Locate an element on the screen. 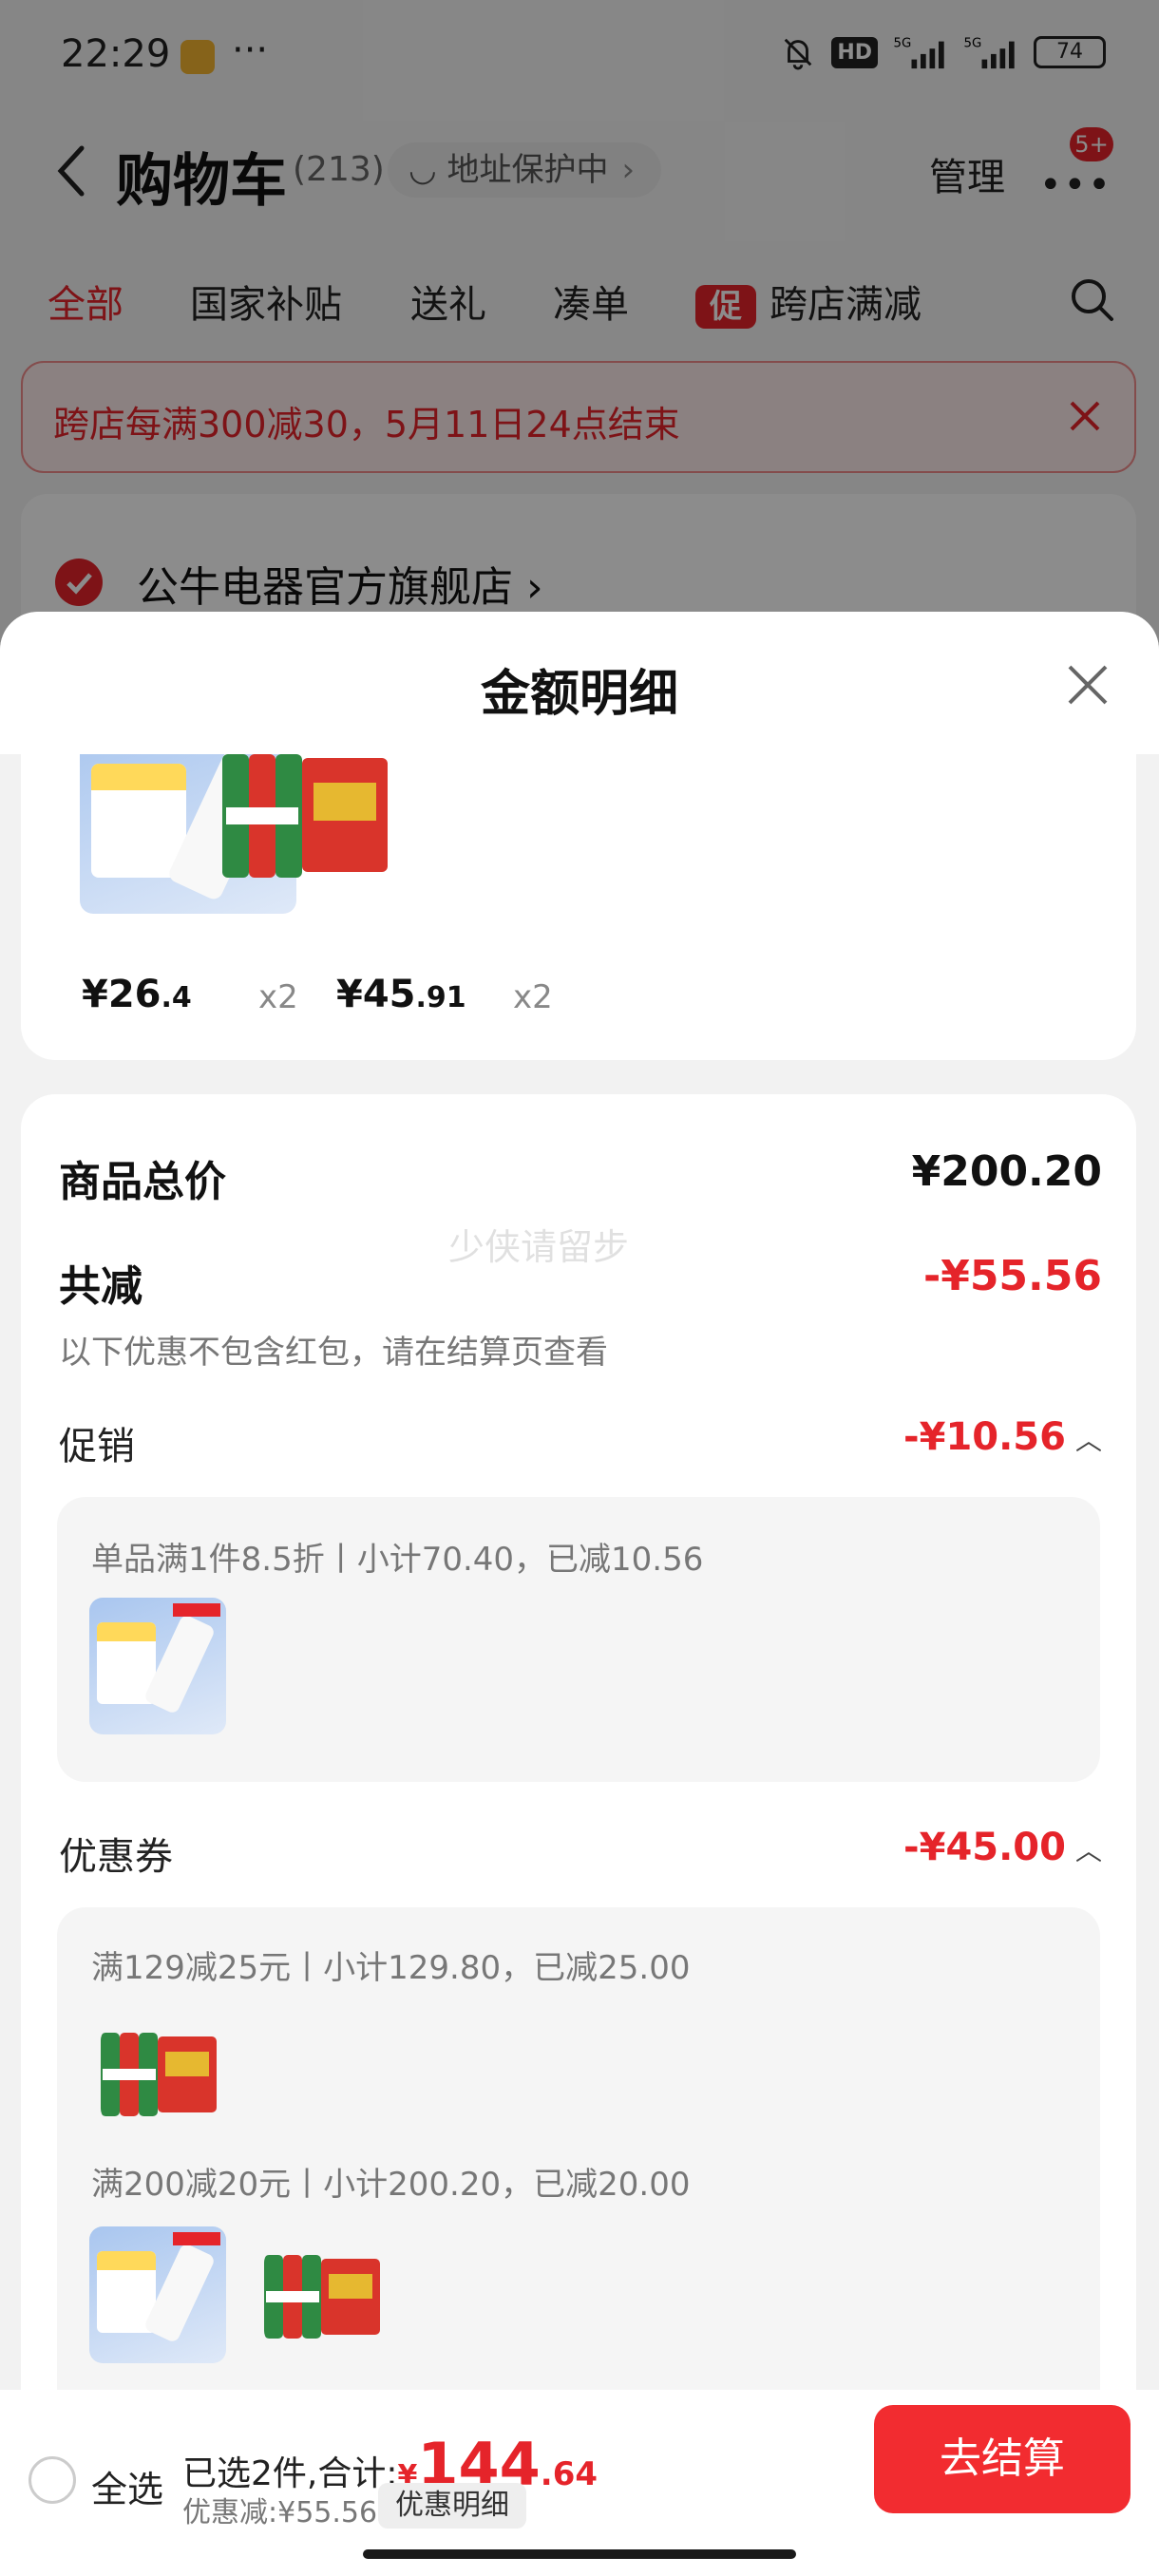 This screenshot has height=2576, width=1159. total-value: ¥200.20 is located at coordinates (1006, 1171).